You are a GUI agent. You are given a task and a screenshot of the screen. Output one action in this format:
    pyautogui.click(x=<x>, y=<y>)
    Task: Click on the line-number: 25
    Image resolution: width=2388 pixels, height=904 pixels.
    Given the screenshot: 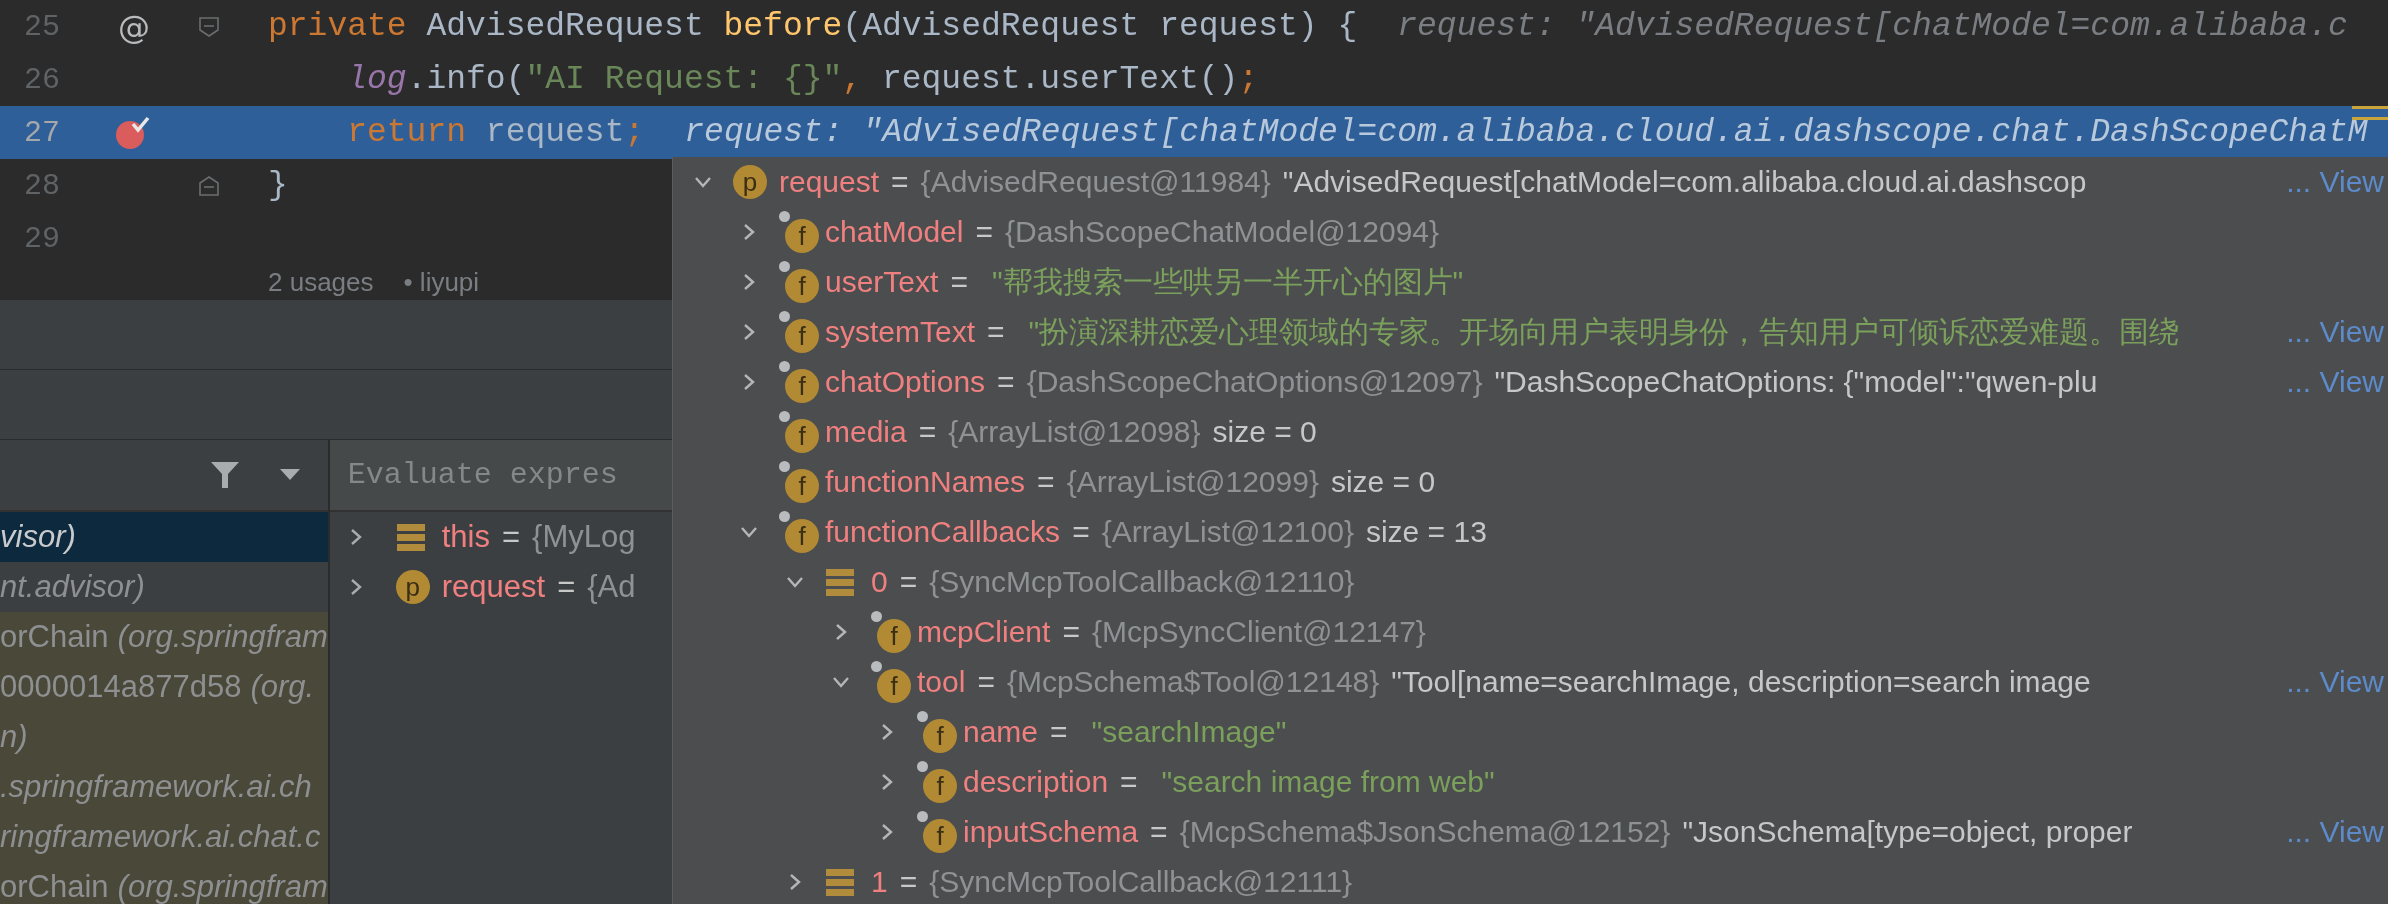 What is the action you would take?
    pyautogui.click(x=41, y=26)
    